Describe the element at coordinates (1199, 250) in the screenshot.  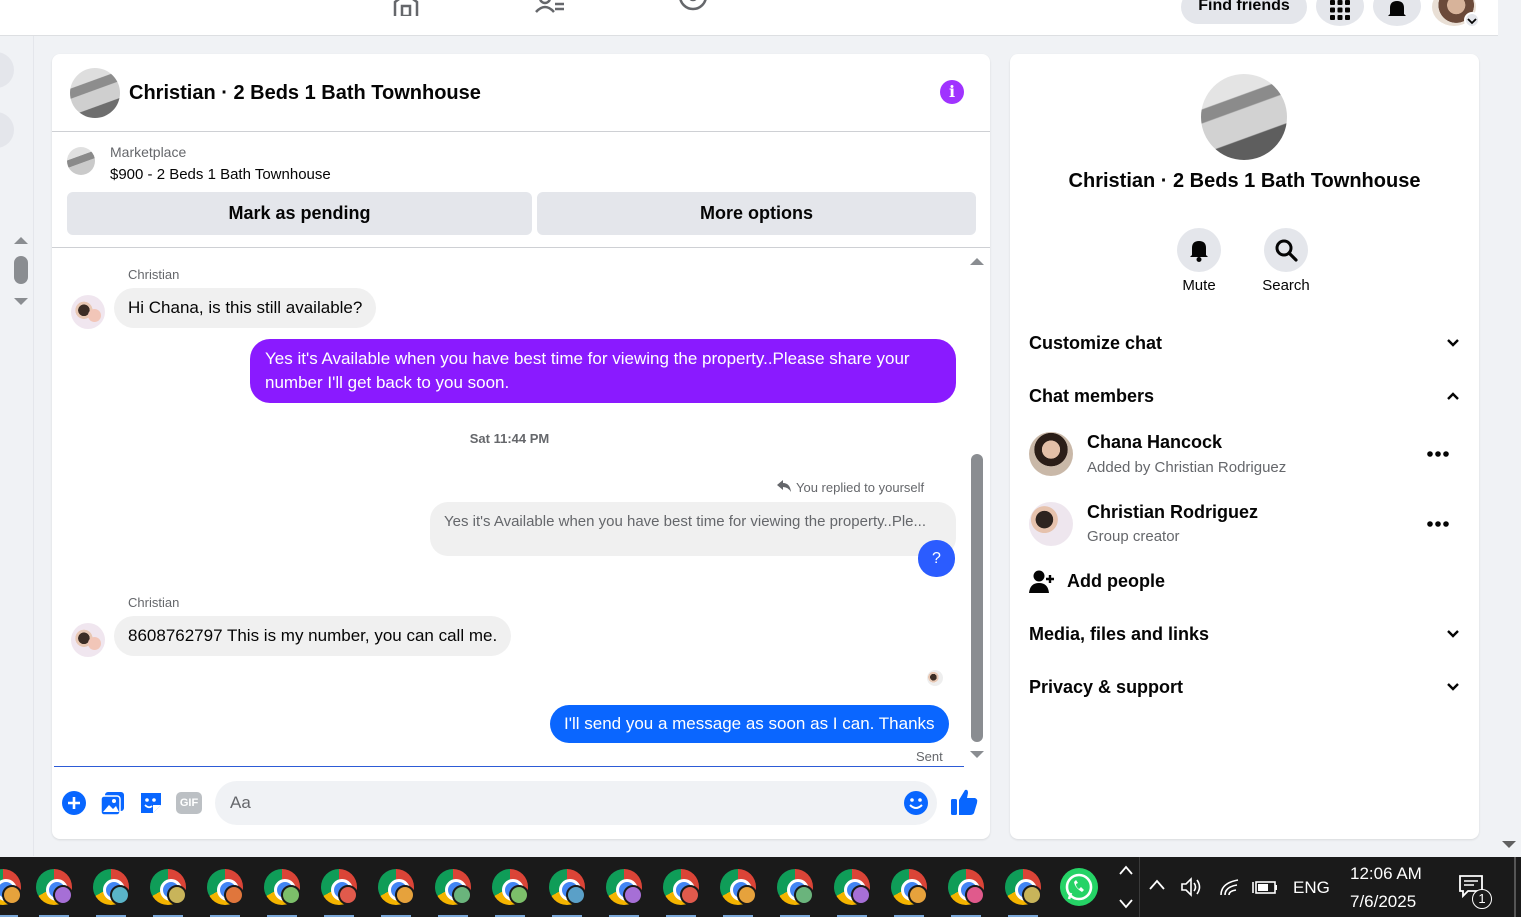
I see `mute-button` at that location.